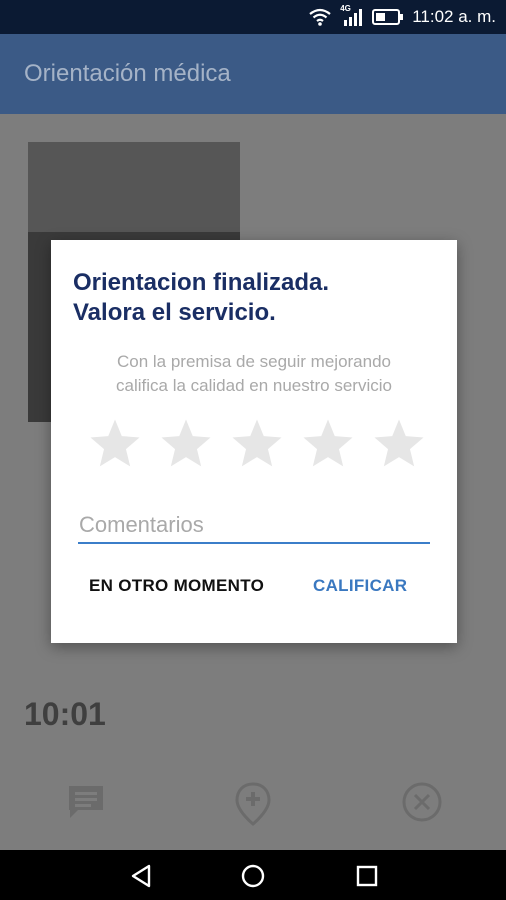 Image resolution: width=506 pixels, height=900 pixels. What do you see at coordinates (86, 804) in the screenshot?
I see `chat-icon` at bounding box center [86, 804].